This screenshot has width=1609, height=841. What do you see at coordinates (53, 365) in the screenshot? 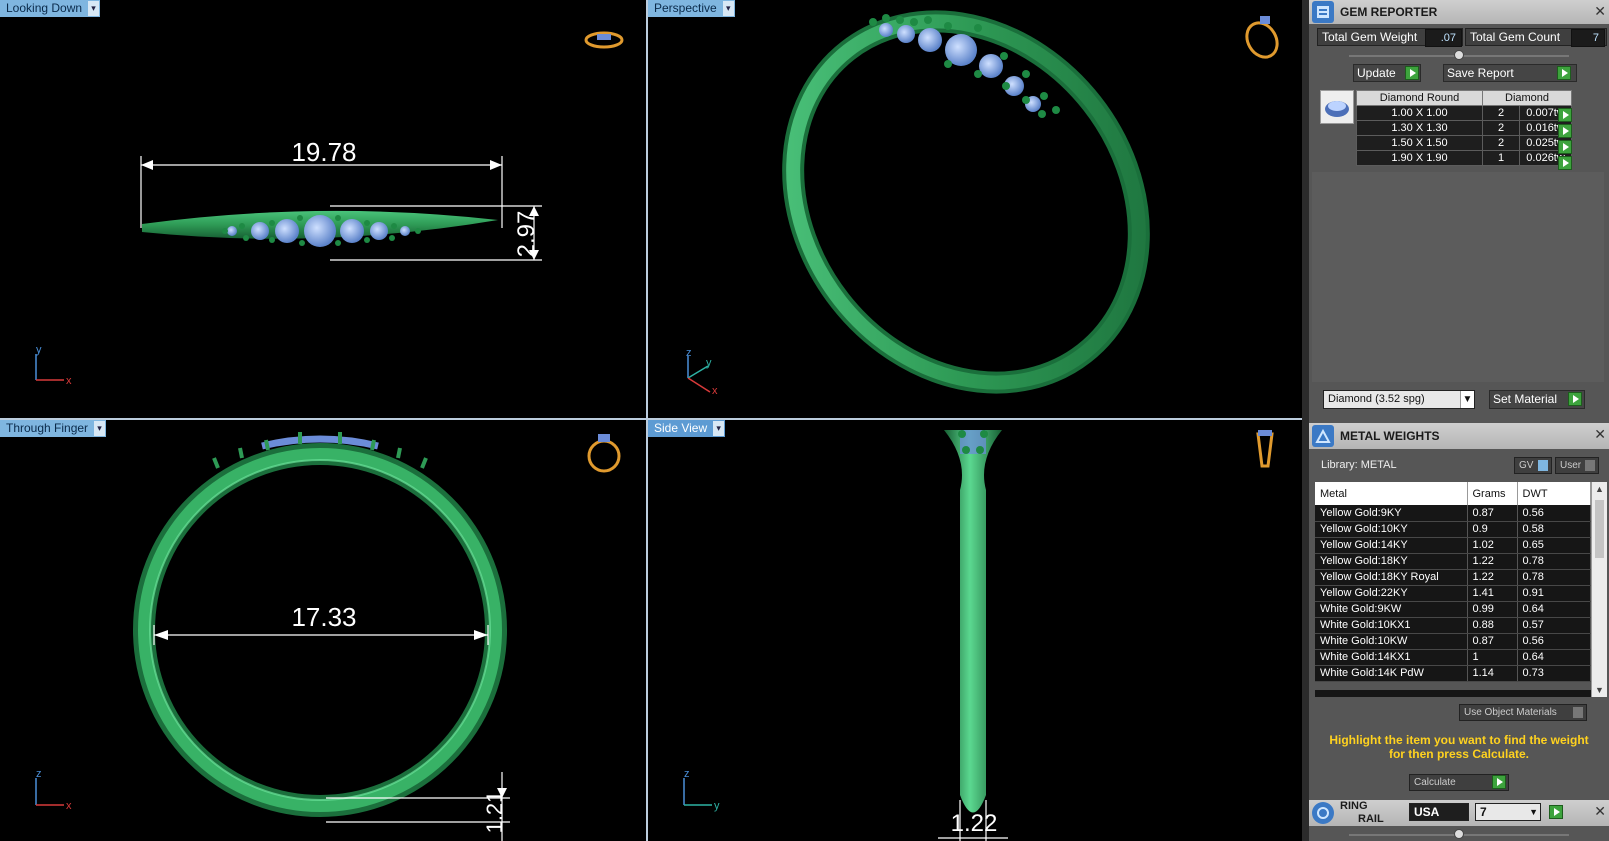
I see `axis-triad-top-left: y x` at bounding box center [53, 365].